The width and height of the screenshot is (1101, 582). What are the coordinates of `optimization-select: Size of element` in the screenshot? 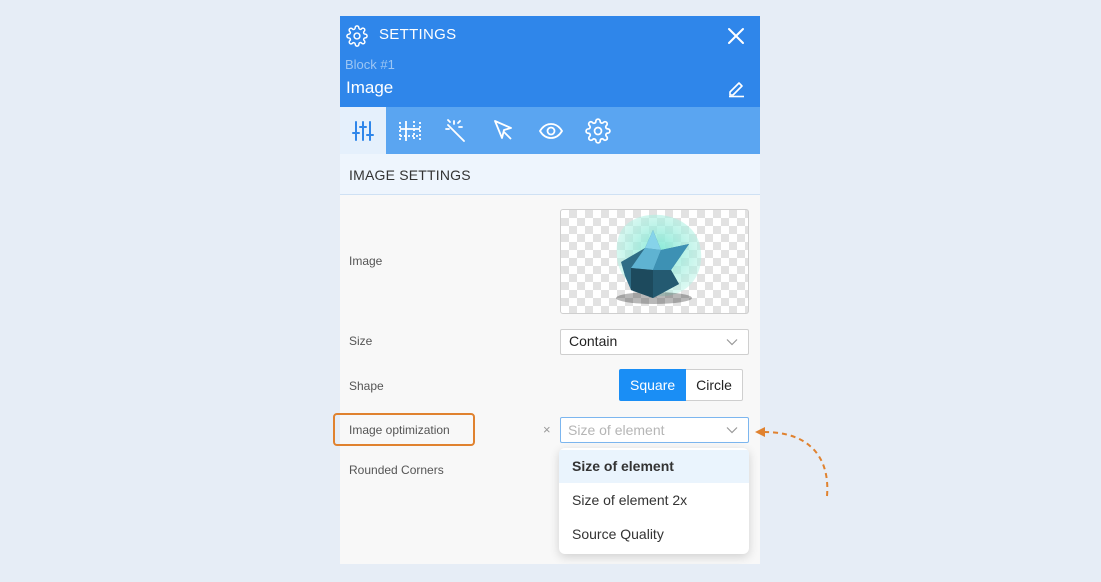 It's located at (654, 430).